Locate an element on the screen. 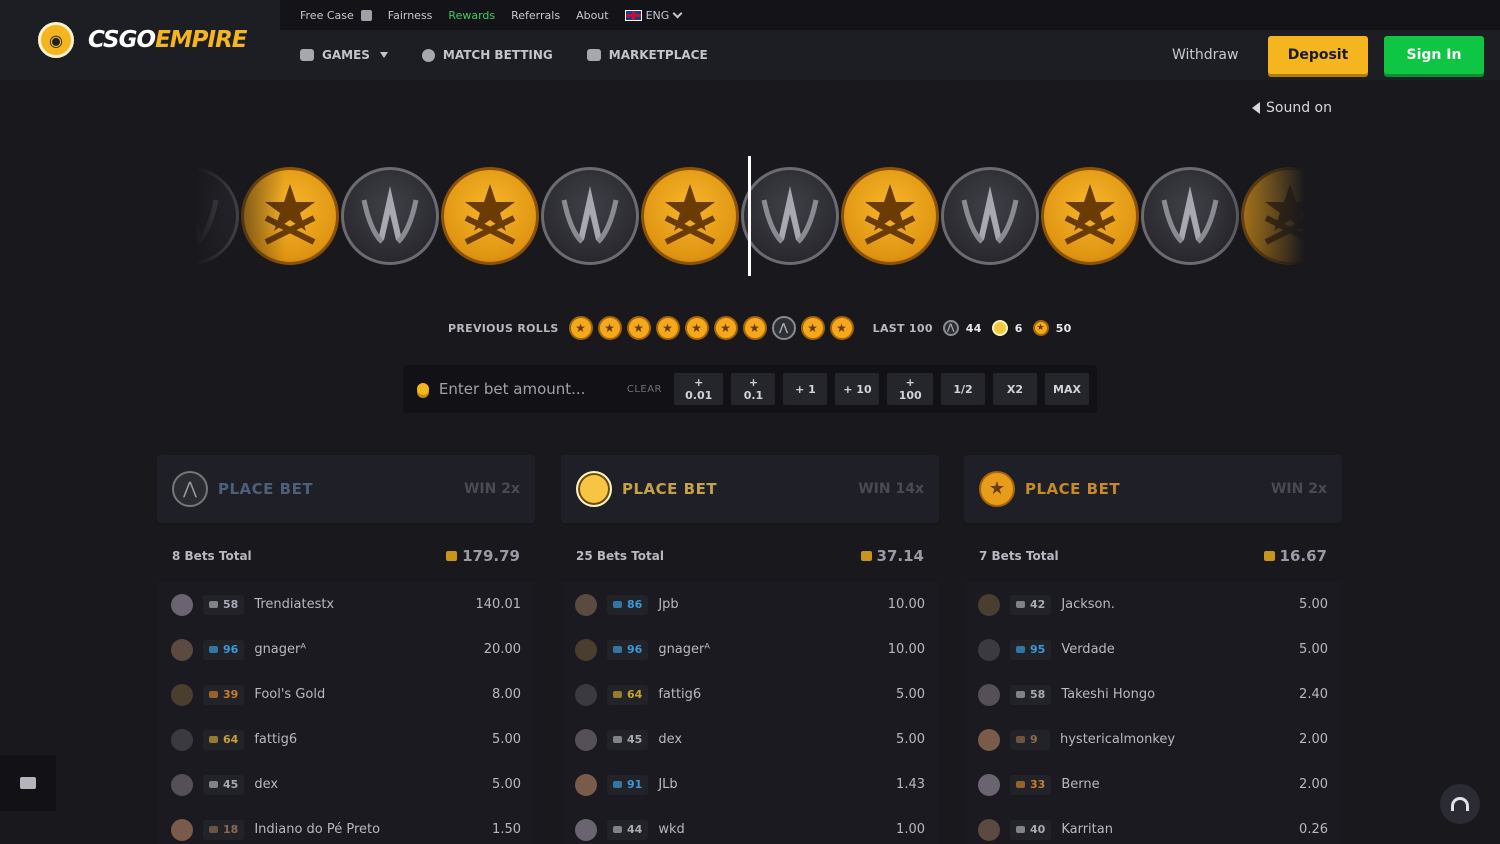 This screenshot has width=1500, height=844. clear-button: CLEAR is located at coordinates (644, 389).